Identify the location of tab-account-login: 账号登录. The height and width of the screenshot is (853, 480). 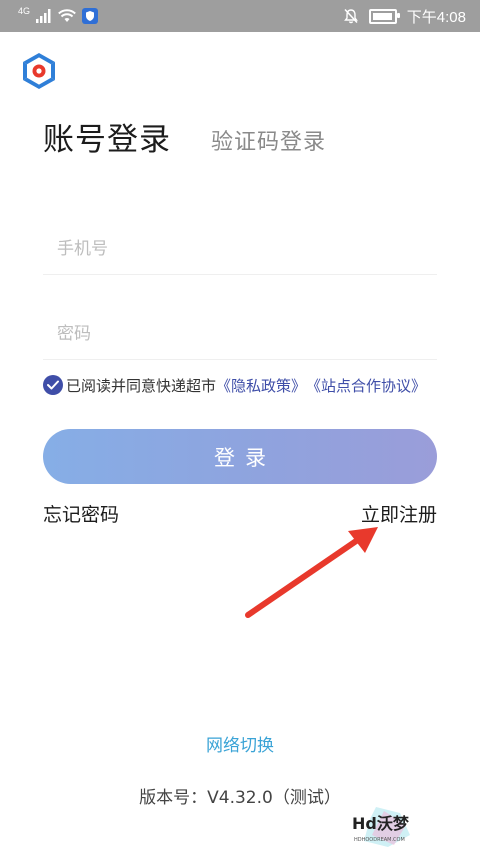
(107, 136).